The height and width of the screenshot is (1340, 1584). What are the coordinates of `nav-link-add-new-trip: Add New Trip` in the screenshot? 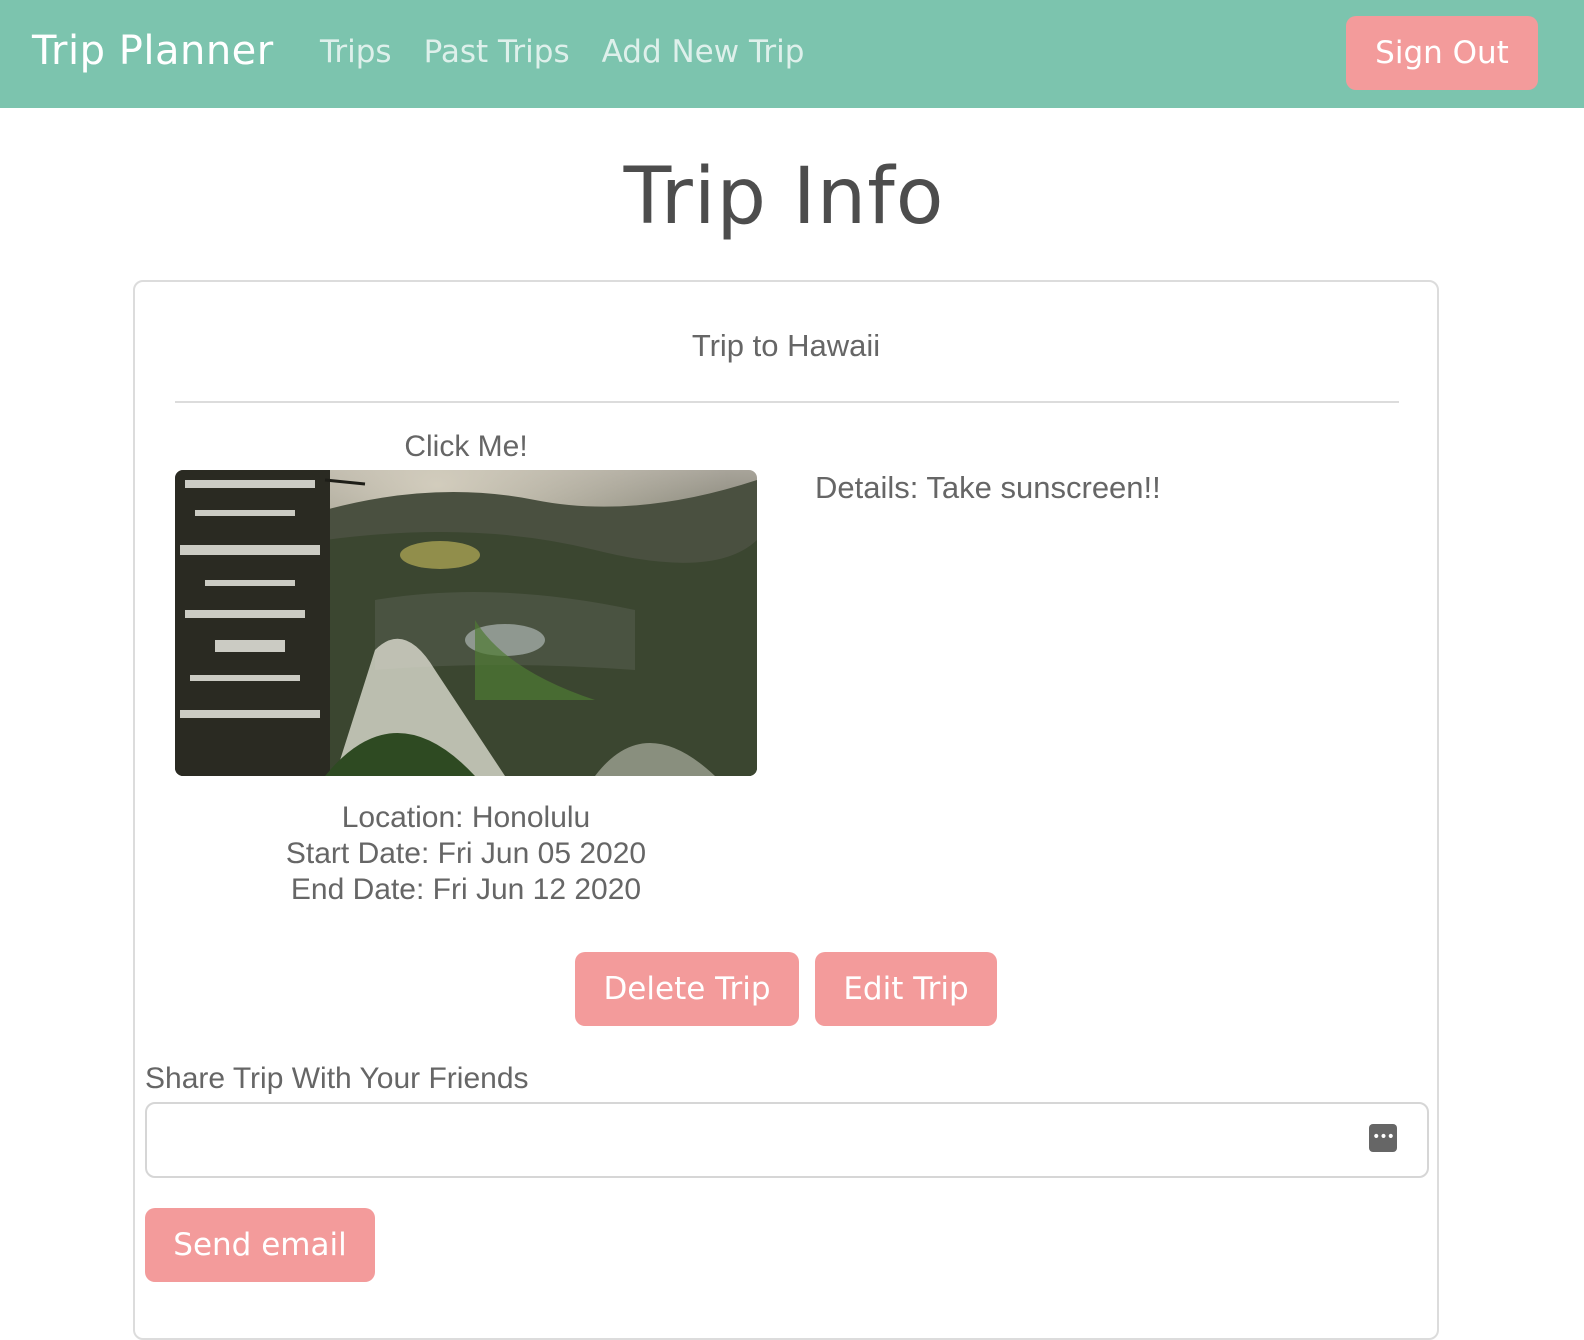 It's located at (703, 52).